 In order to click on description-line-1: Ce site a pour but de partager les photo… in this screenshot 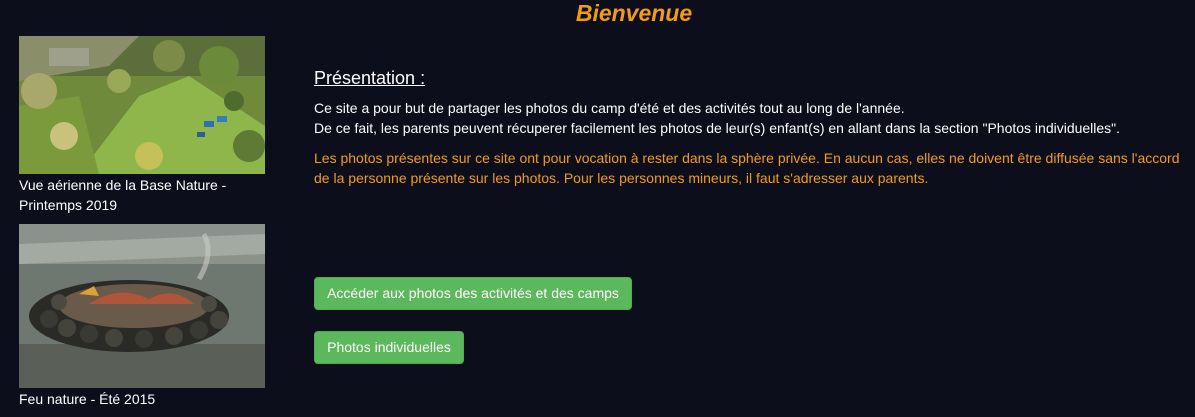, I will do `click(609, 108)`.